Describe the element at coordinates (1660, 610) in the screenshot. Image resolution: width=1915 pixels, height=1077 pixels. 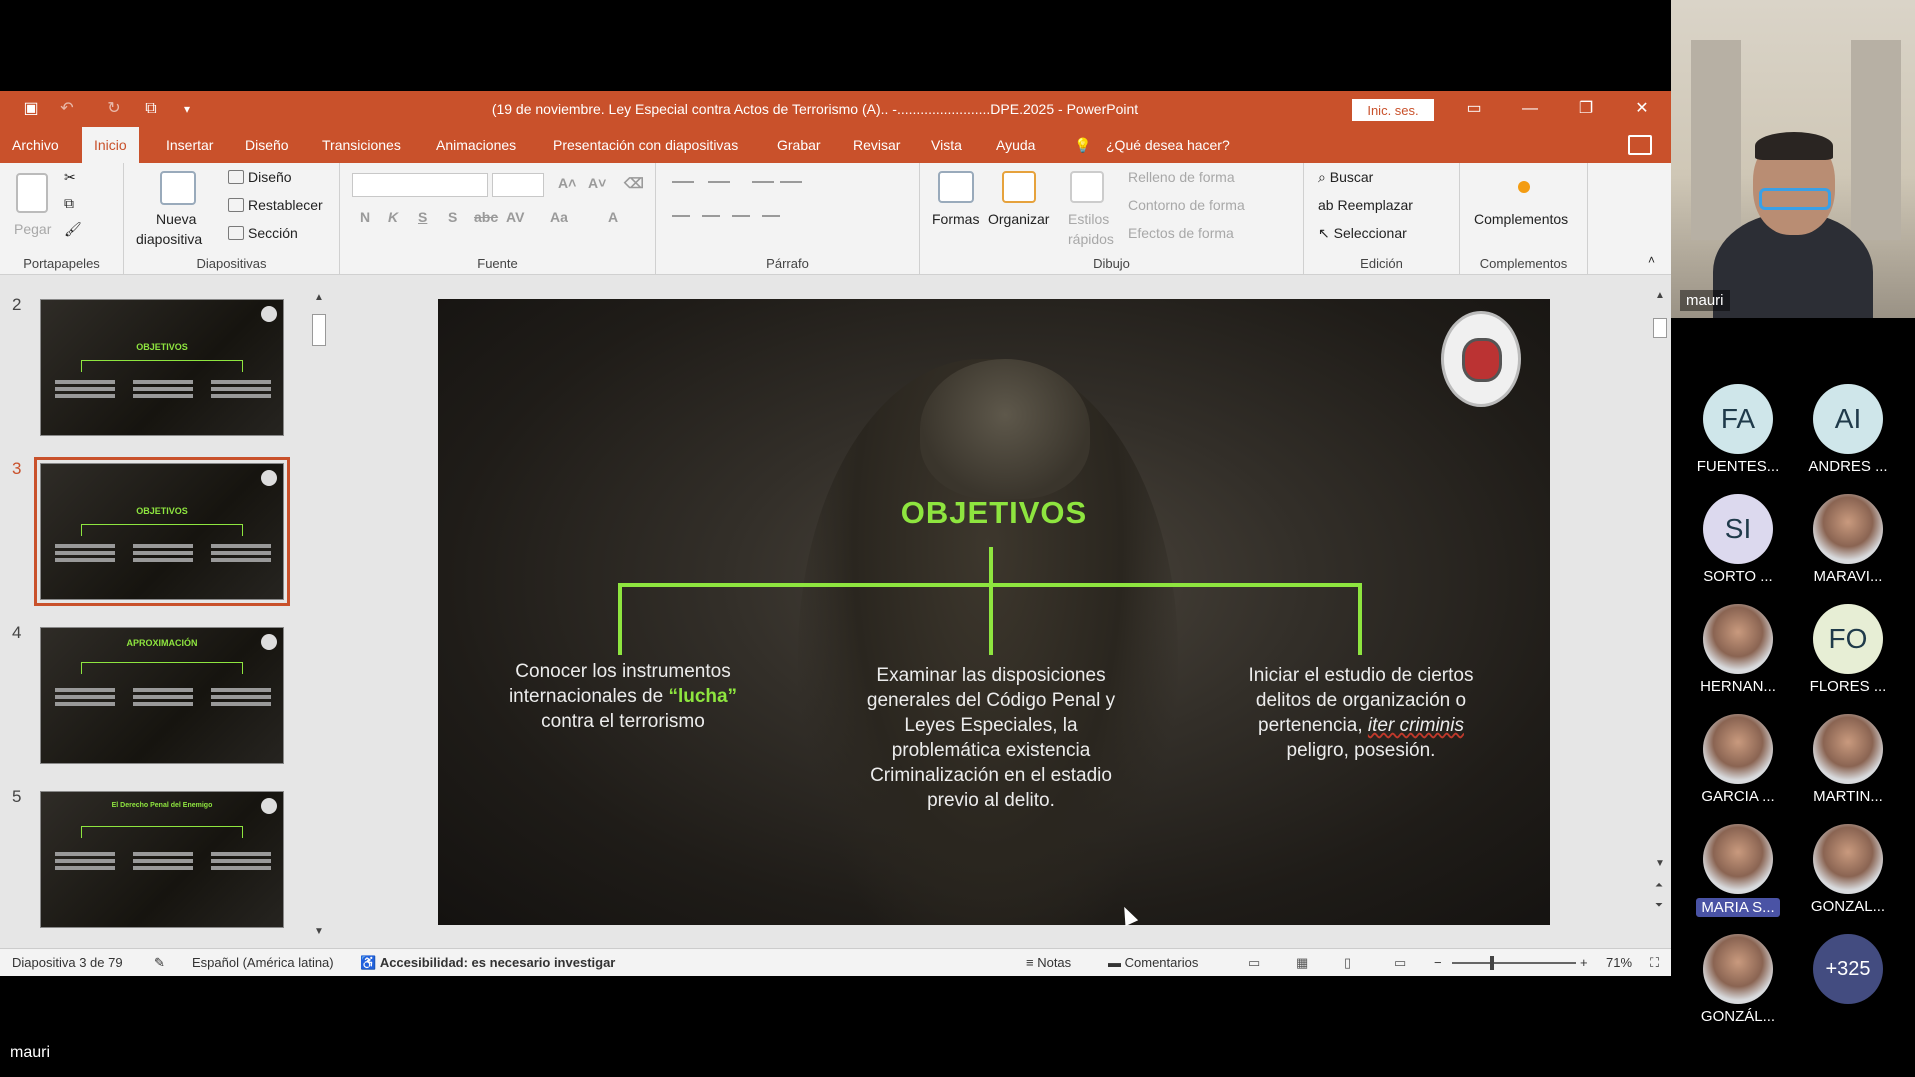
I see `editor-scrollbar: ▲ ▼ ⏶ ⏷` at that location.